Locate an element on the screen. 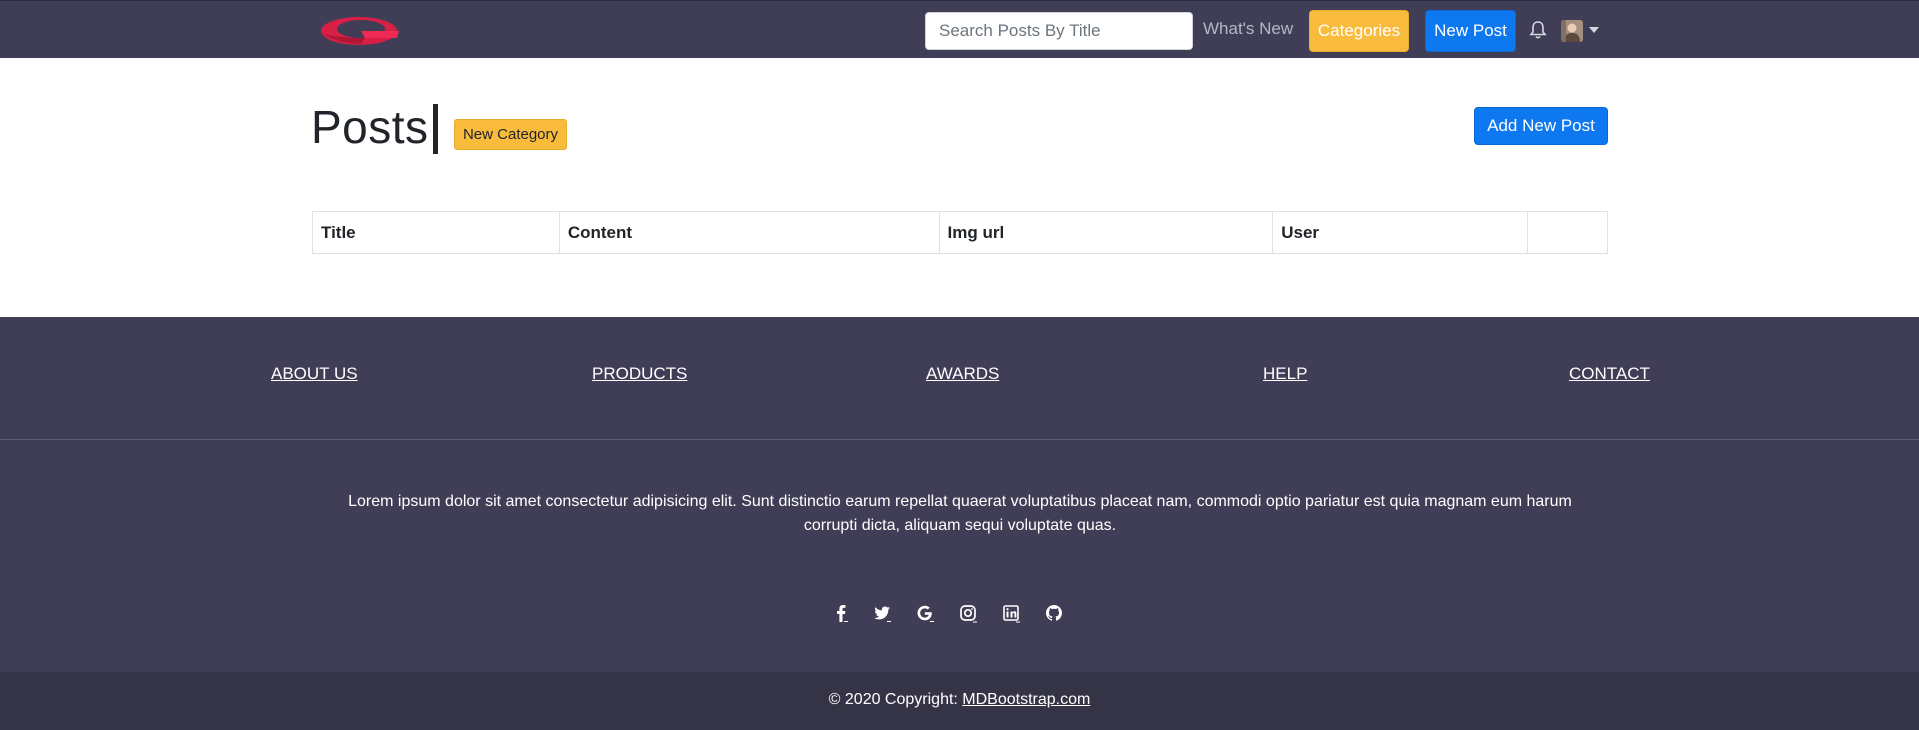  column-header-content: Content is located at coordinates (749, 232).